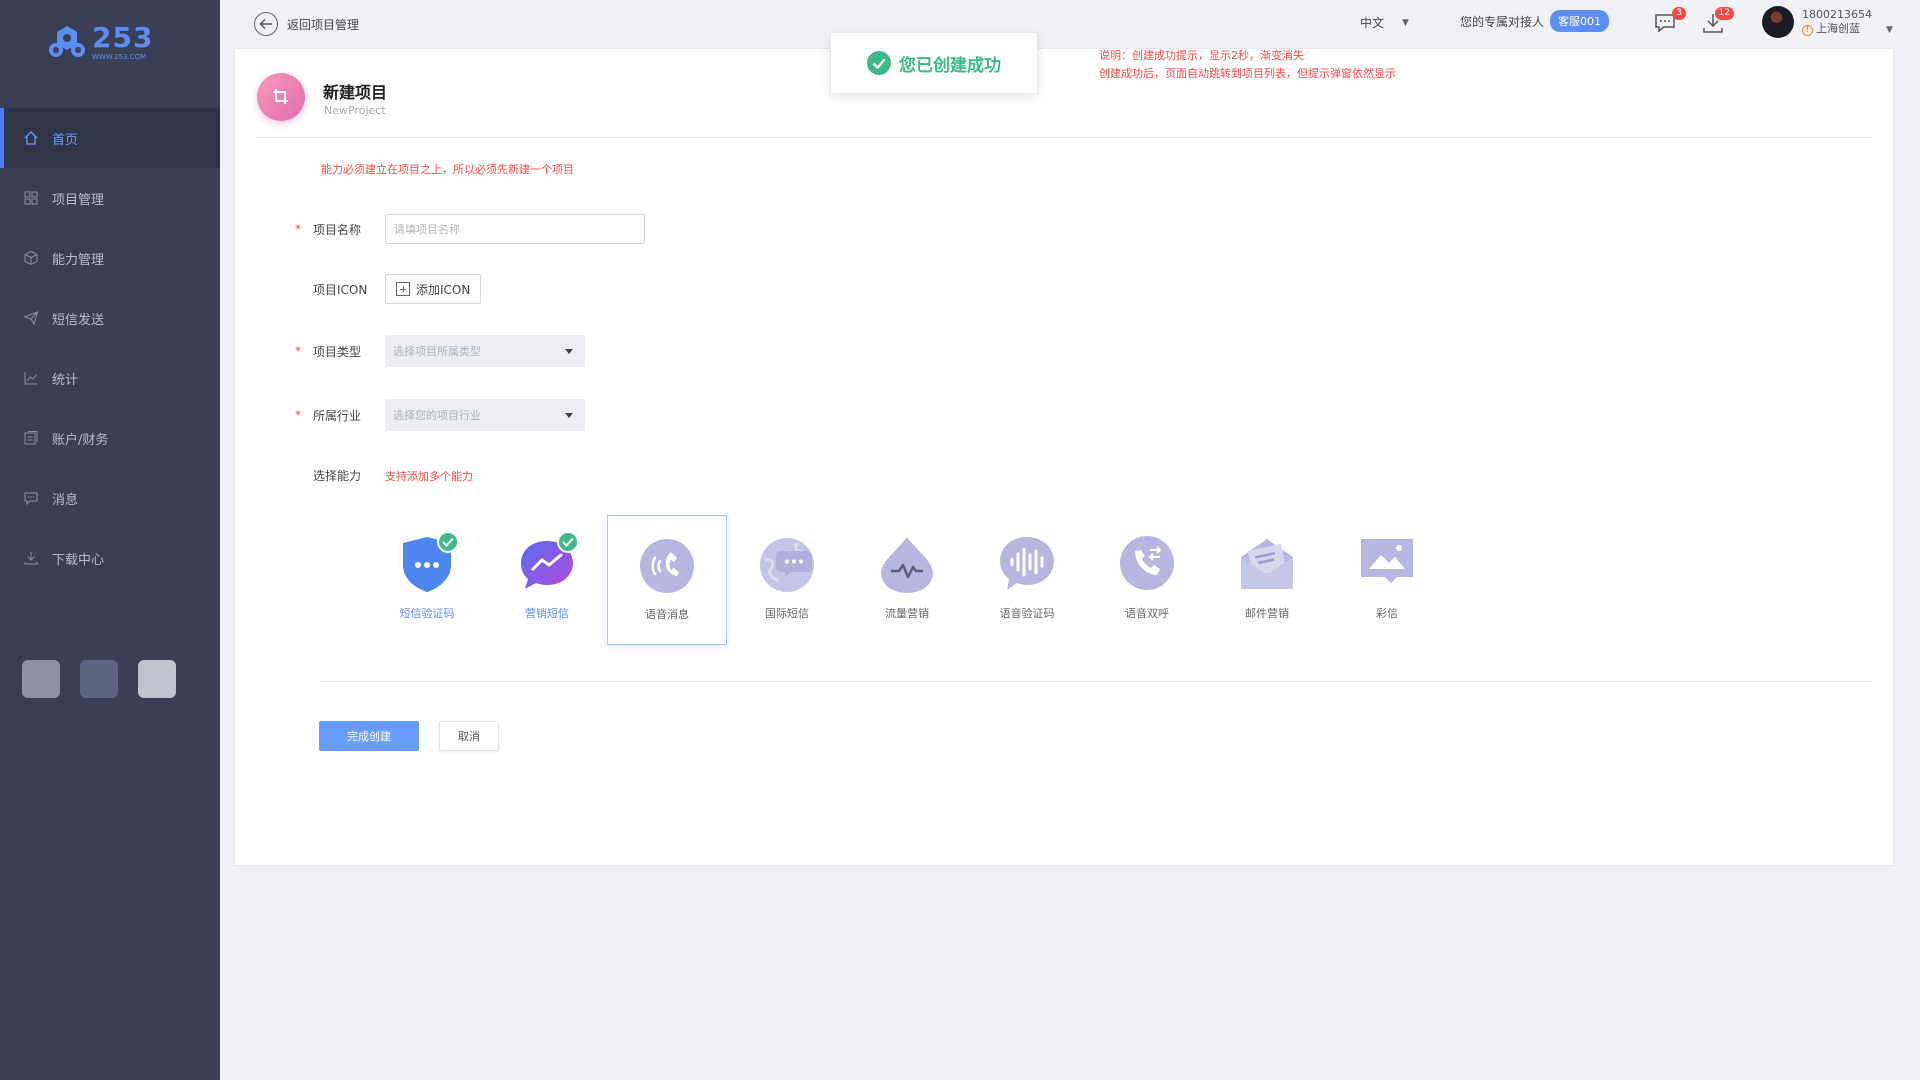  I want to click on sidebar-nav: 首页 项目管理 能力管理 短信发送 统计 账户/财务 消息 下载中心, so click(110, 348).